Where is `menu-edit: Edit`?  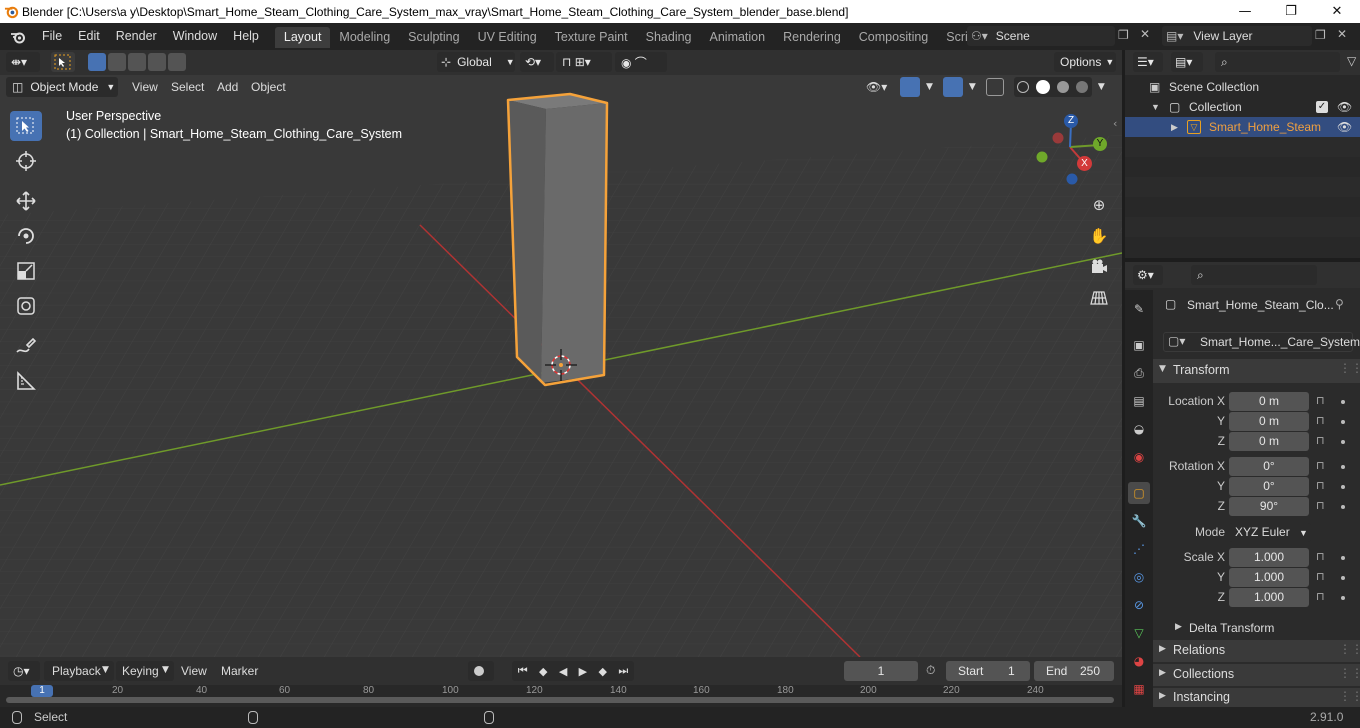
menu-edit: Edit is located at coordinates (89, 36).